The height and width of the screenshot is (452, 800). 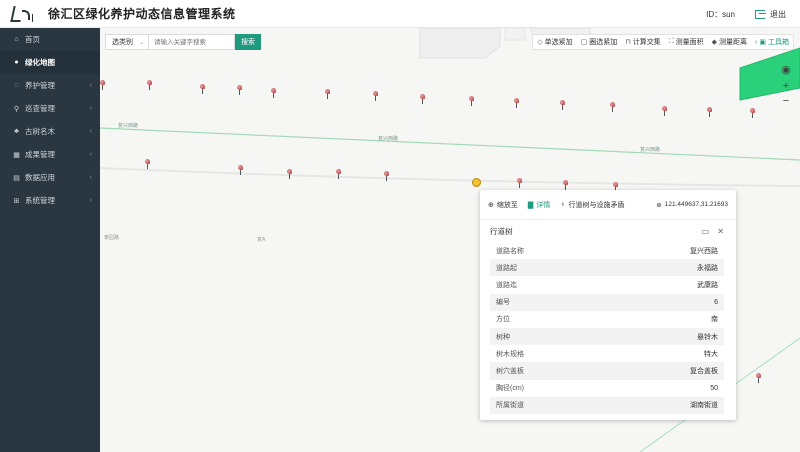 I want to click on sidebar-item-patrol: ⚲ 巡查管理 ‹, so click(x=50, y=108).